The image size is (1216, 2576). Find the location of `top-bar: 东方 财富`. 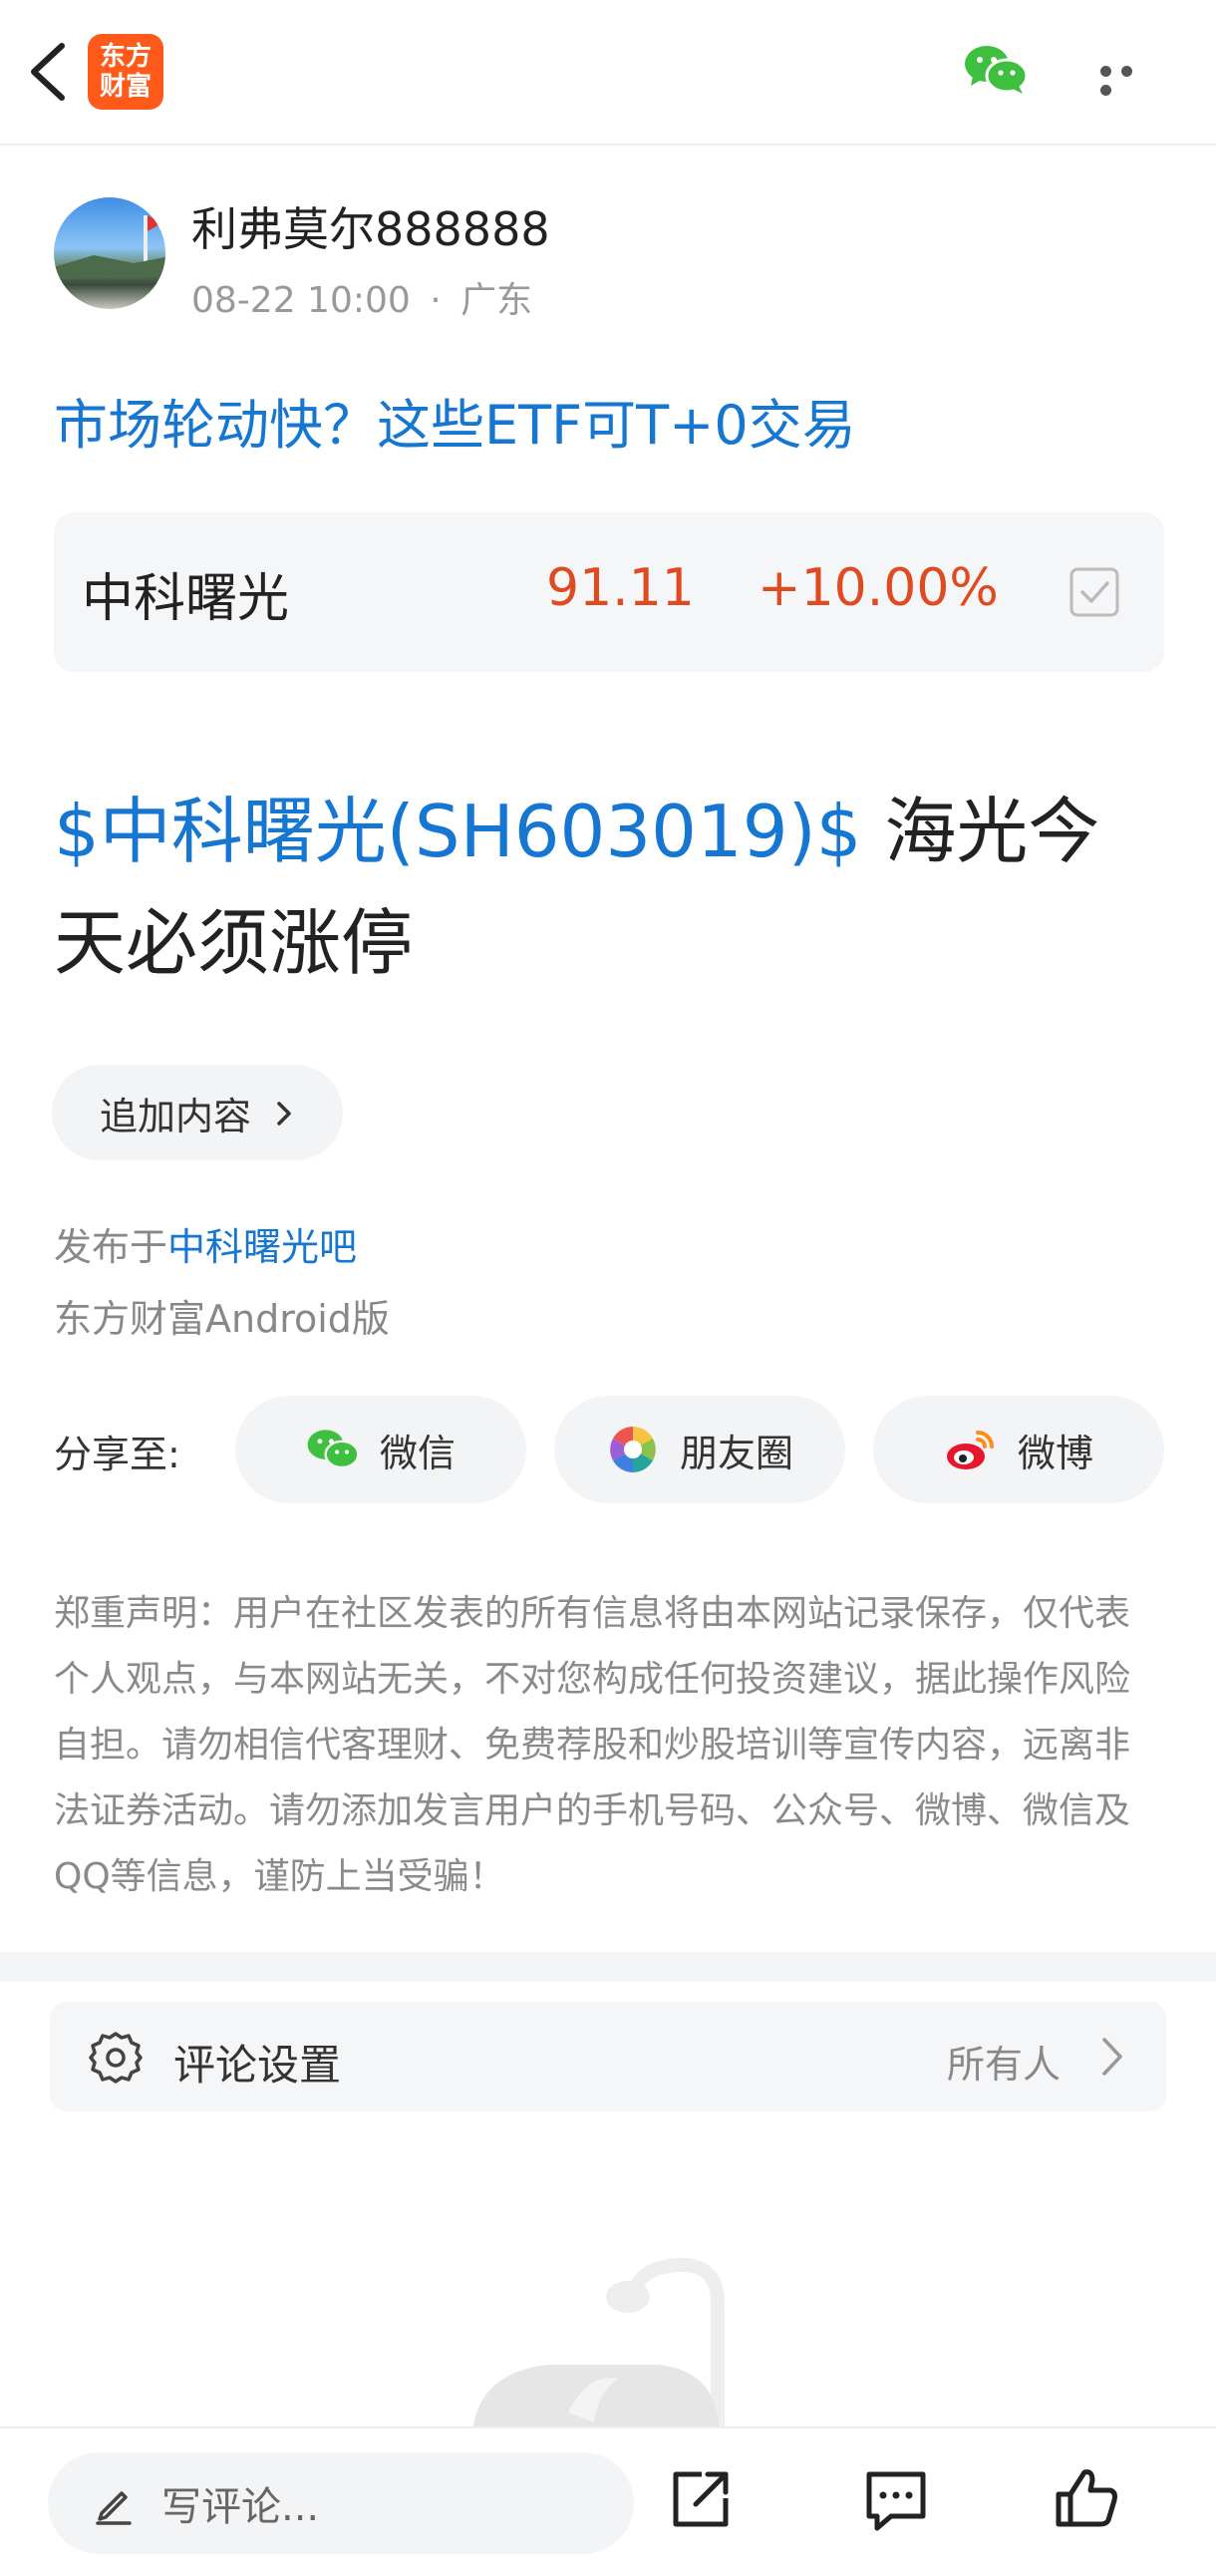

top-bar: 东方 财富 is located at coordinates (608, 73).